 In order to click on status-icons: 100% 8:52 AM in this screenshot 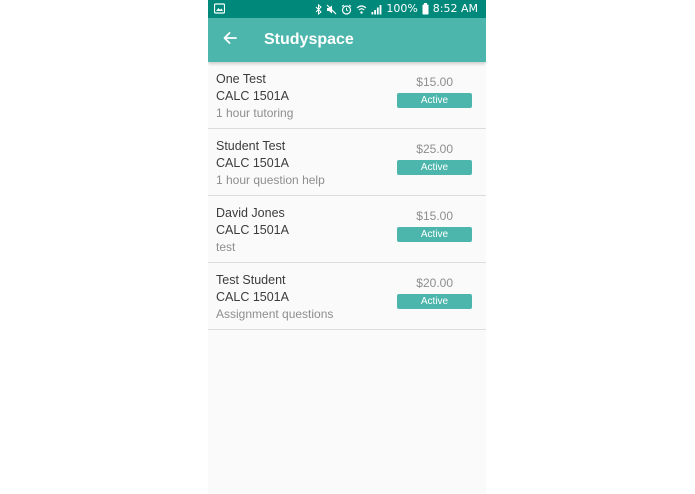, I will do `click(396, 9)`.